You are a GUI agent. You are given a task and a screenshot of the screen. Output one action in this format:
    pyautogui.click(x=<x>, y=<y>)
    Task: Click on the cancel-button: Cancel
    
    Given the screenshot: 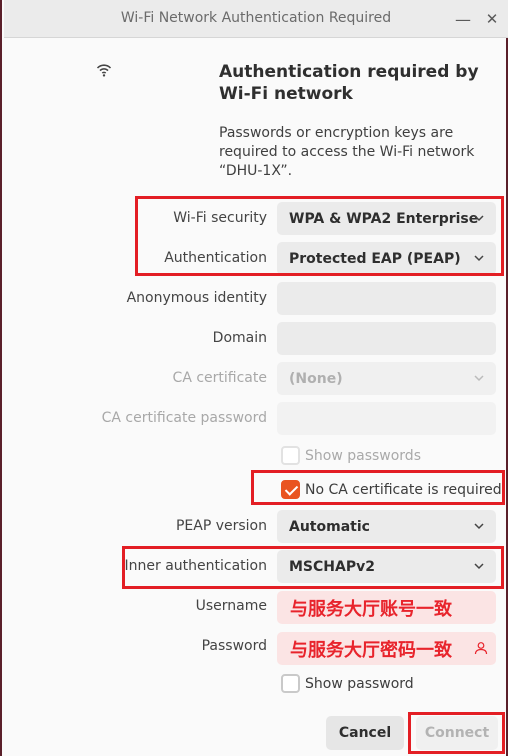 What is the action you would take?
    pyautogui.click(x=365, y=733)
    